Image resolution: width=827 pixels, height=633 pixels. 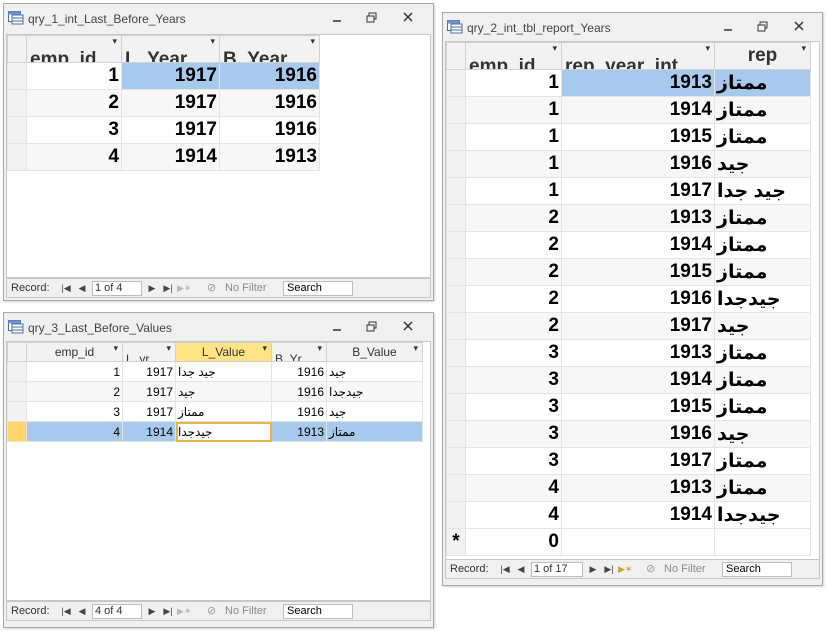 What do you see at coordinates (408, 18) in the screenshot?
I see `close-button` at bounding box center [408, 18].